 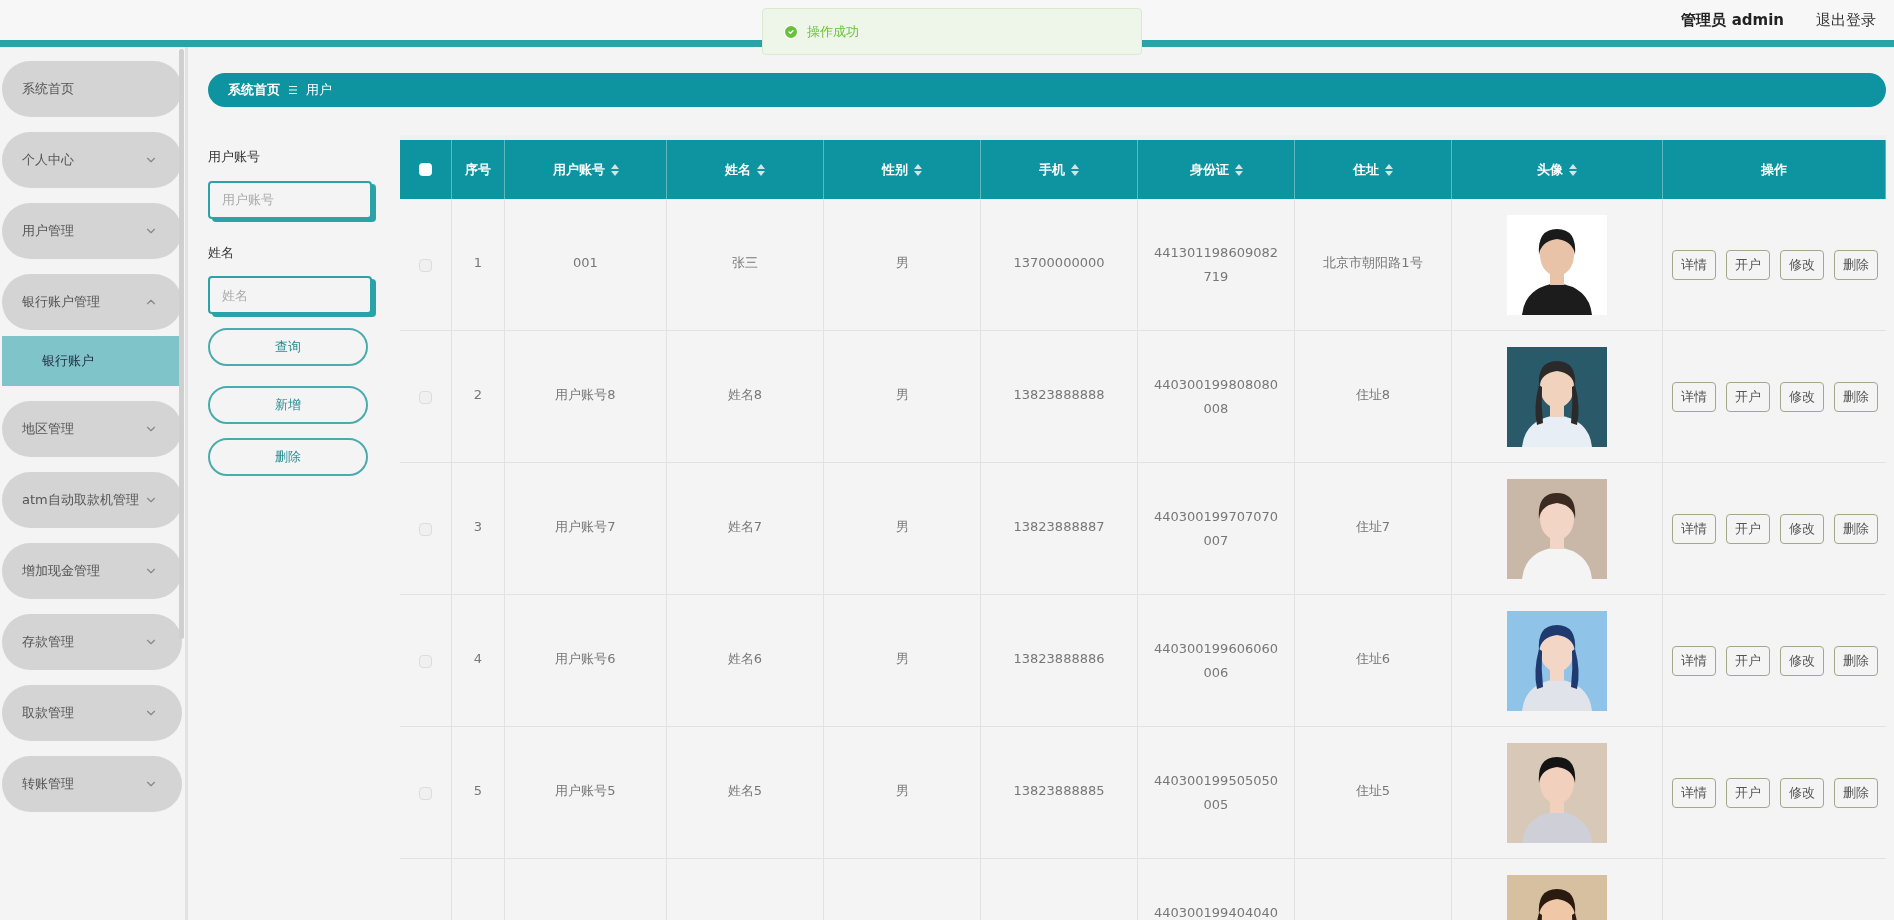 I want to click on select-all-checkbox, so click(x=425, y=169).